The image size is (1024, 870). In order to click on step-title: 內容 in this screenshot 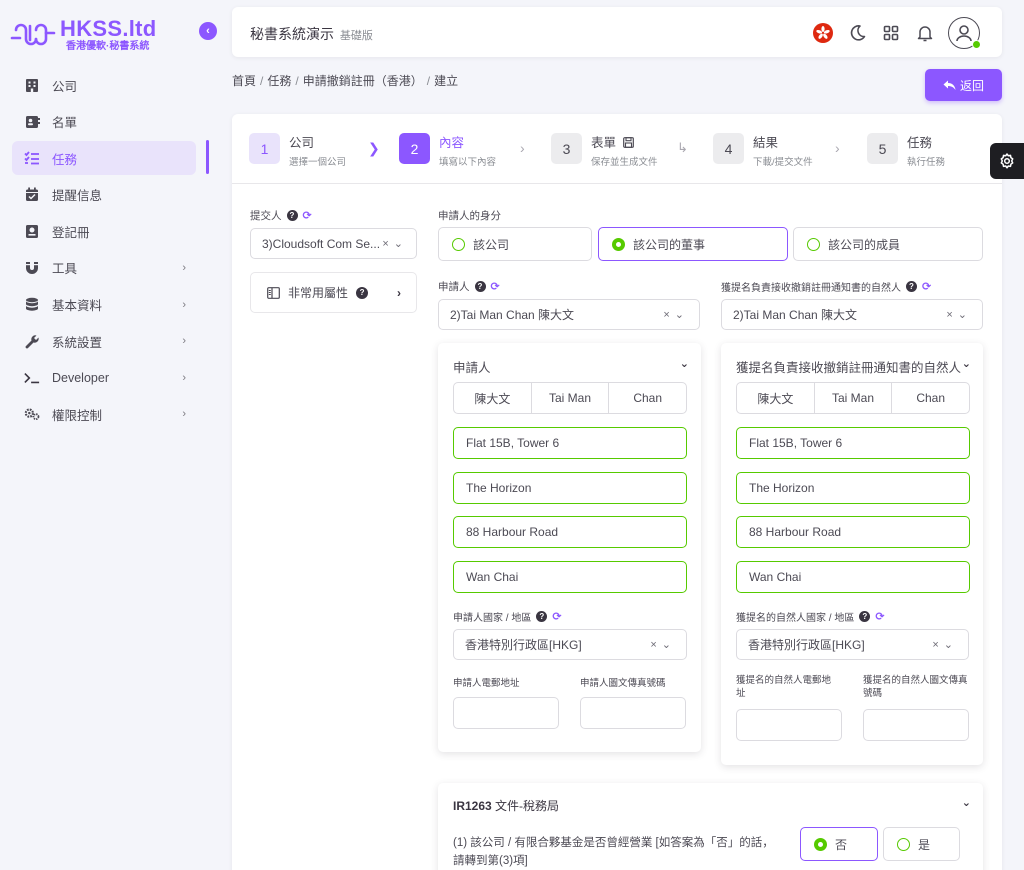, I will do `click(452, 143)`.